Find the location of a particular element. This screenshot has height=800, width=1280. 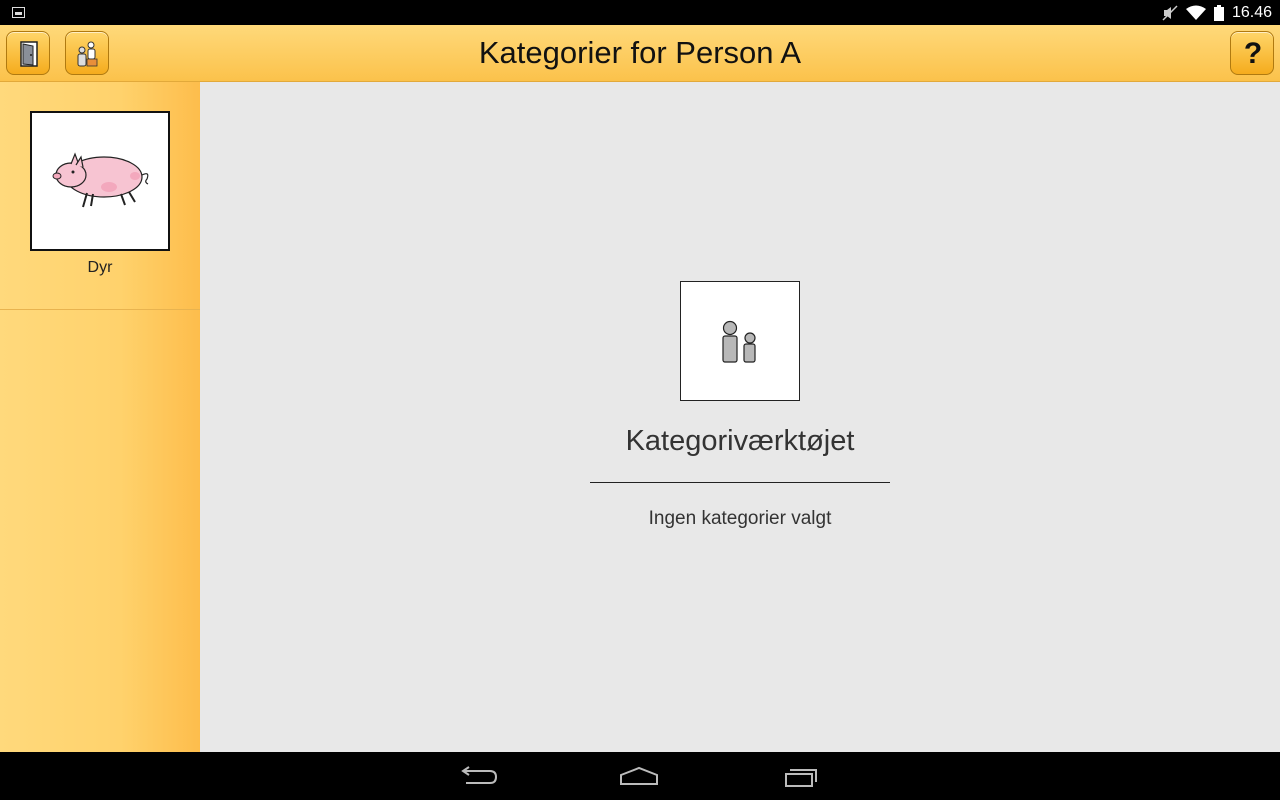

system-nav-bar is located at coordinates (640, 776).